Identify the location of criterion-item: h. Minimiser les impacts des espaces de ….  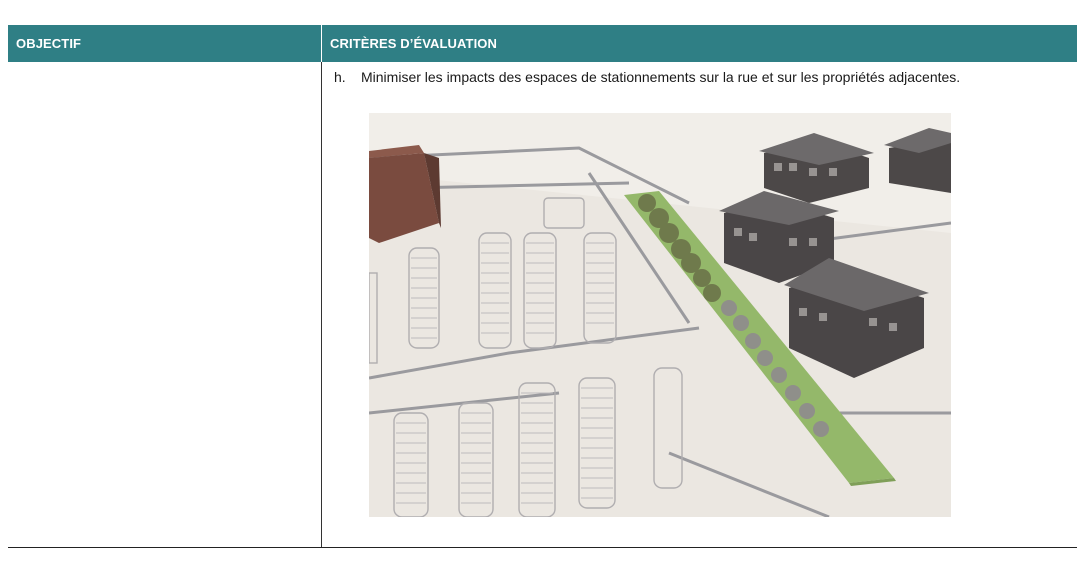
(695, 77).